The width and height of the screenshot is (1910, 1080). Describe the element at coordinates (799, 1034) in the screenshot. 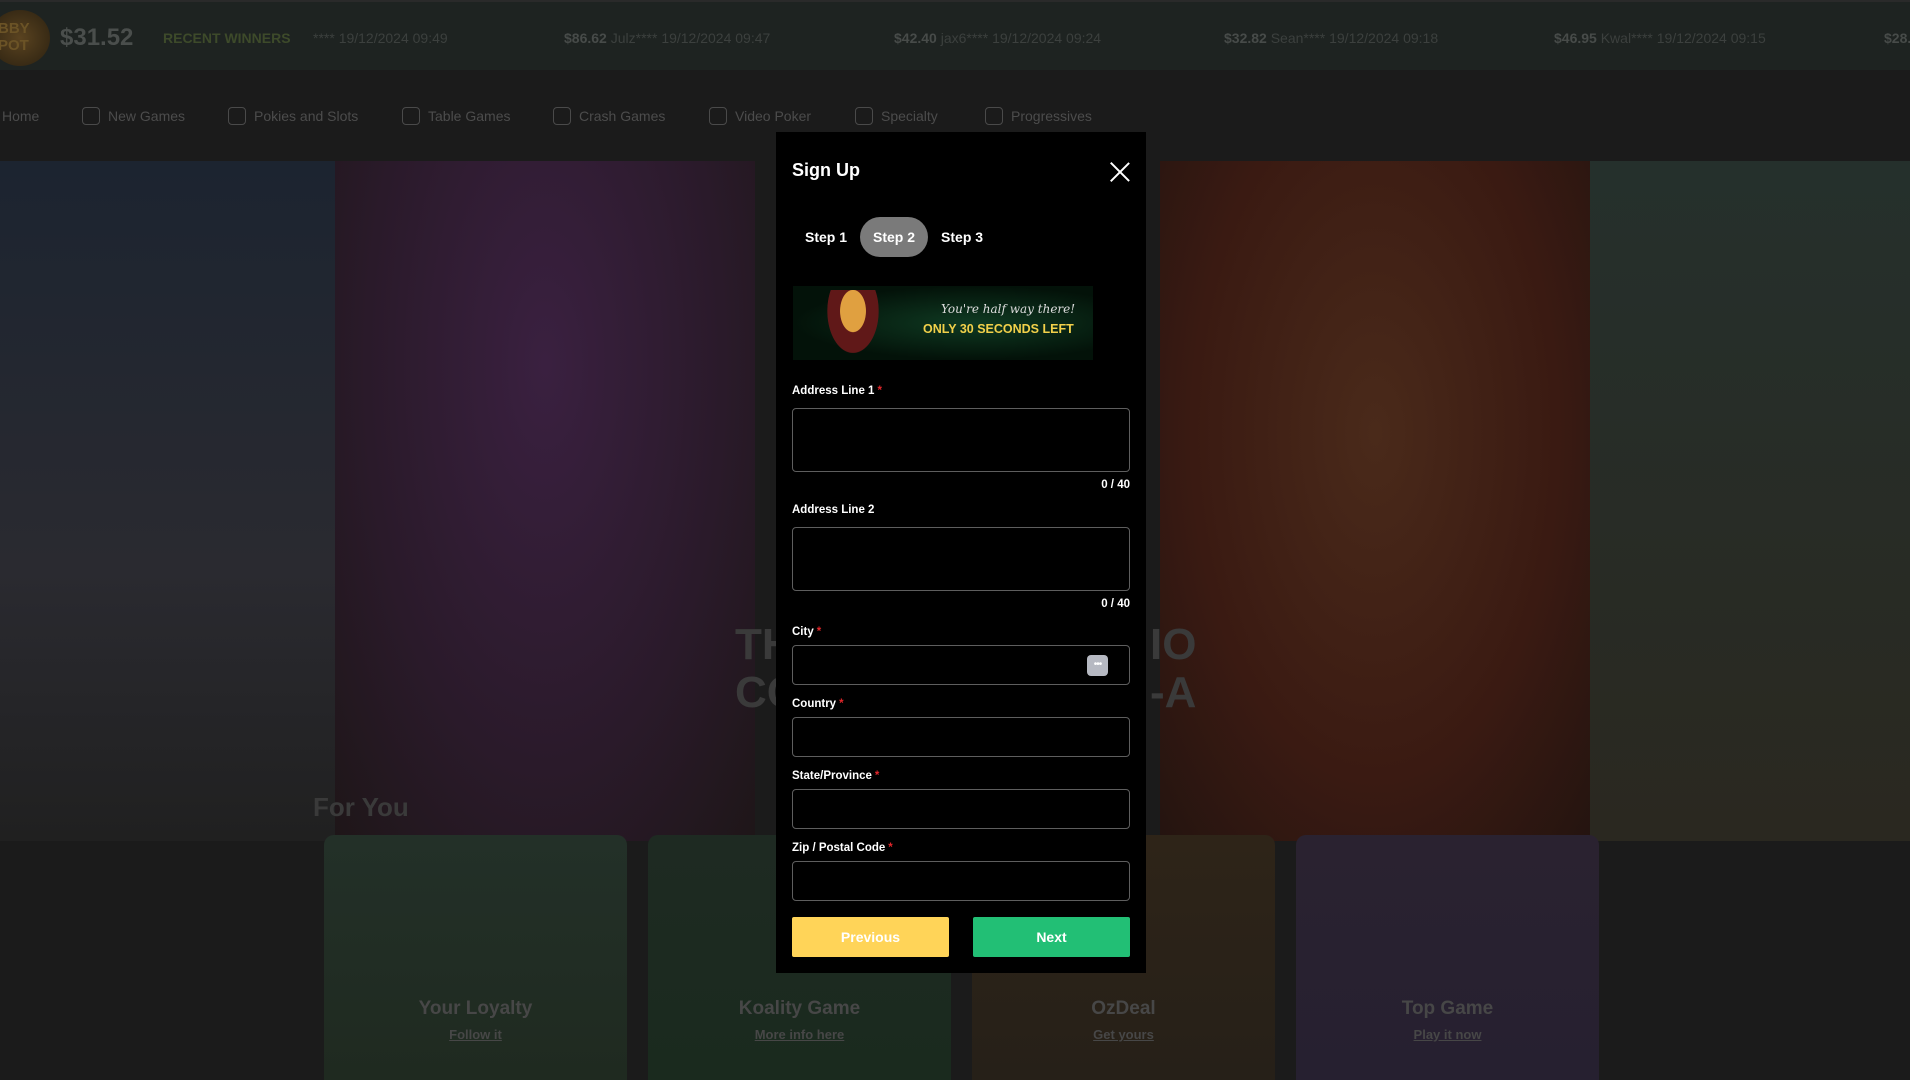

I see `card-link: More info here` at that location.